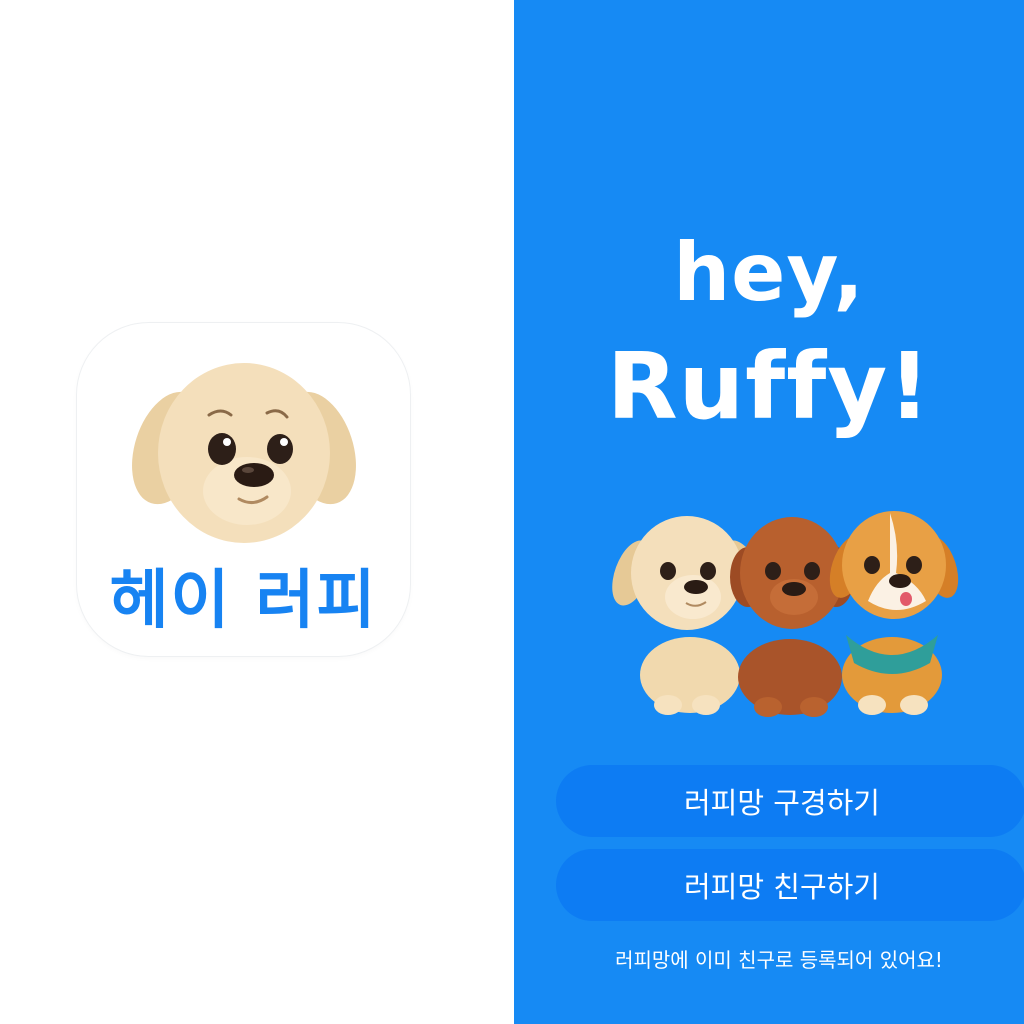 This screenshot has height=1024, width=1024. What do you see at coordinates (243, 601) in the screenshot?
I see `app-name-label: 헤이 러피` at bounding box center [243, 601].